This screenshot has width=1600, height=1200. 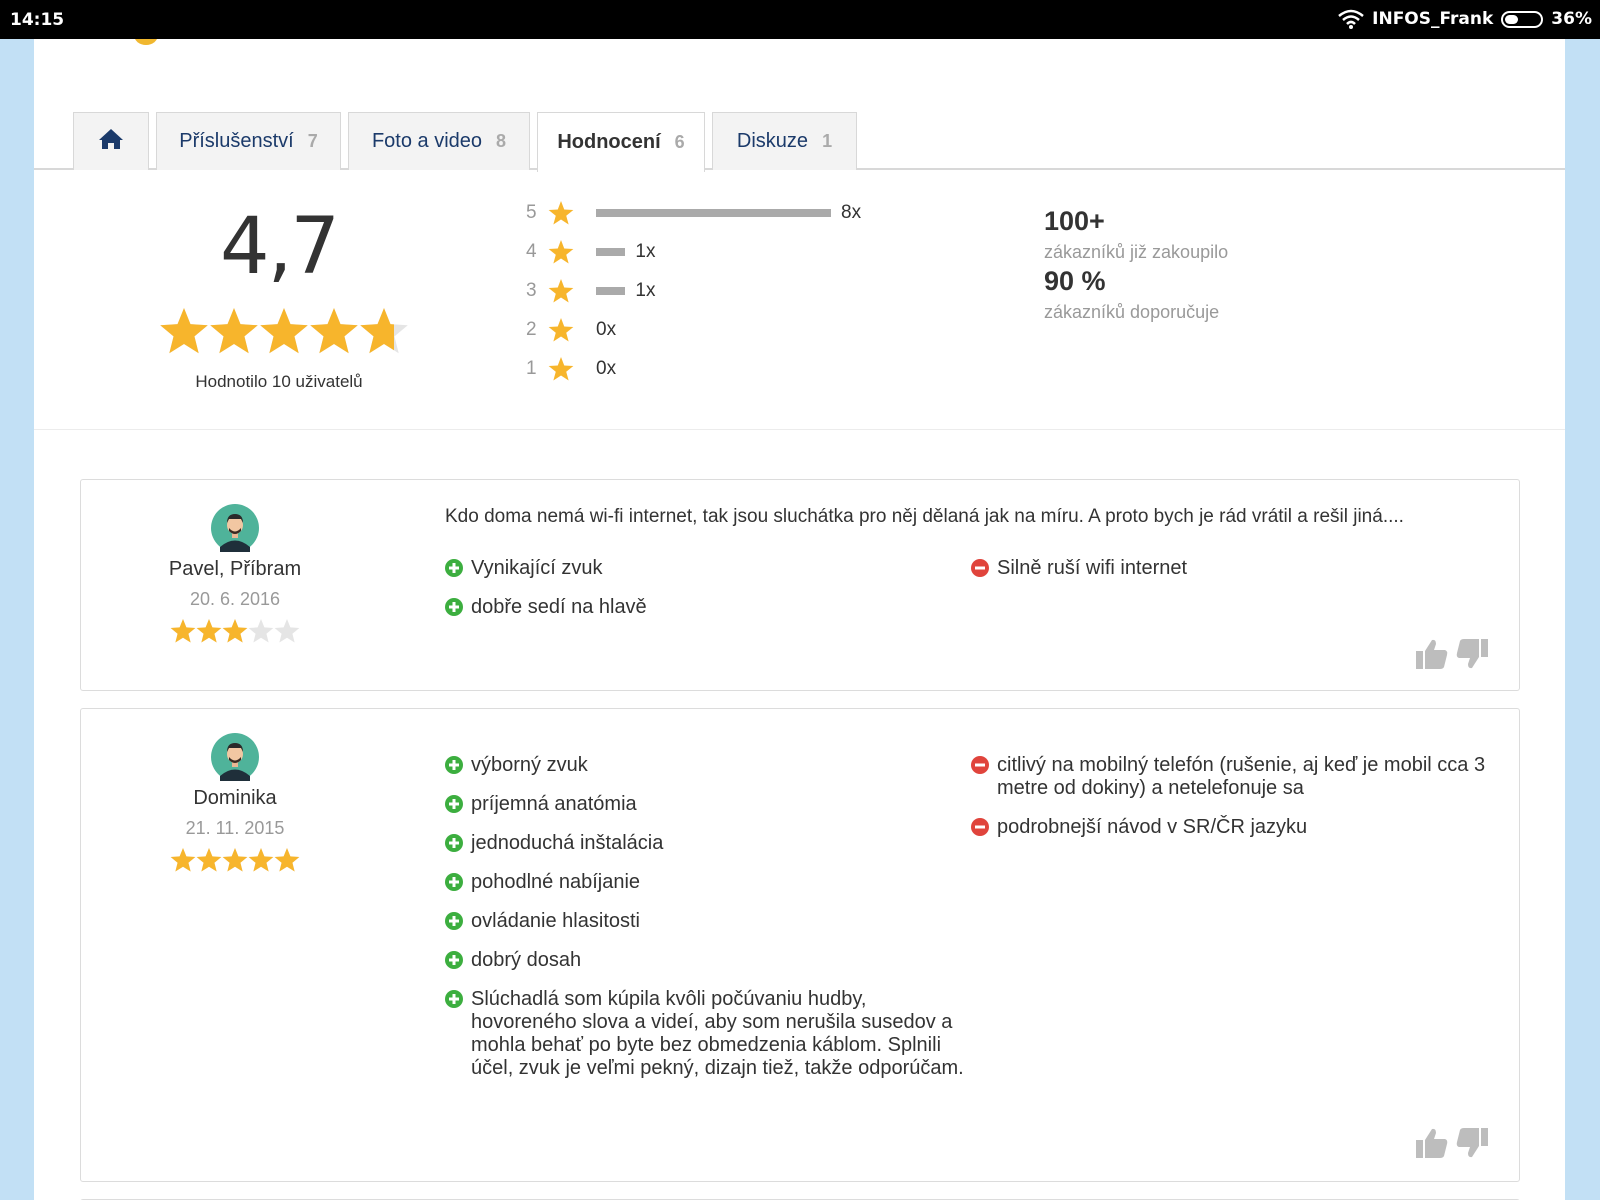 What do you see at coordinates (827, 141) in the screenshot?
I see `tab-count: 1` at bounding box center [827, 141].